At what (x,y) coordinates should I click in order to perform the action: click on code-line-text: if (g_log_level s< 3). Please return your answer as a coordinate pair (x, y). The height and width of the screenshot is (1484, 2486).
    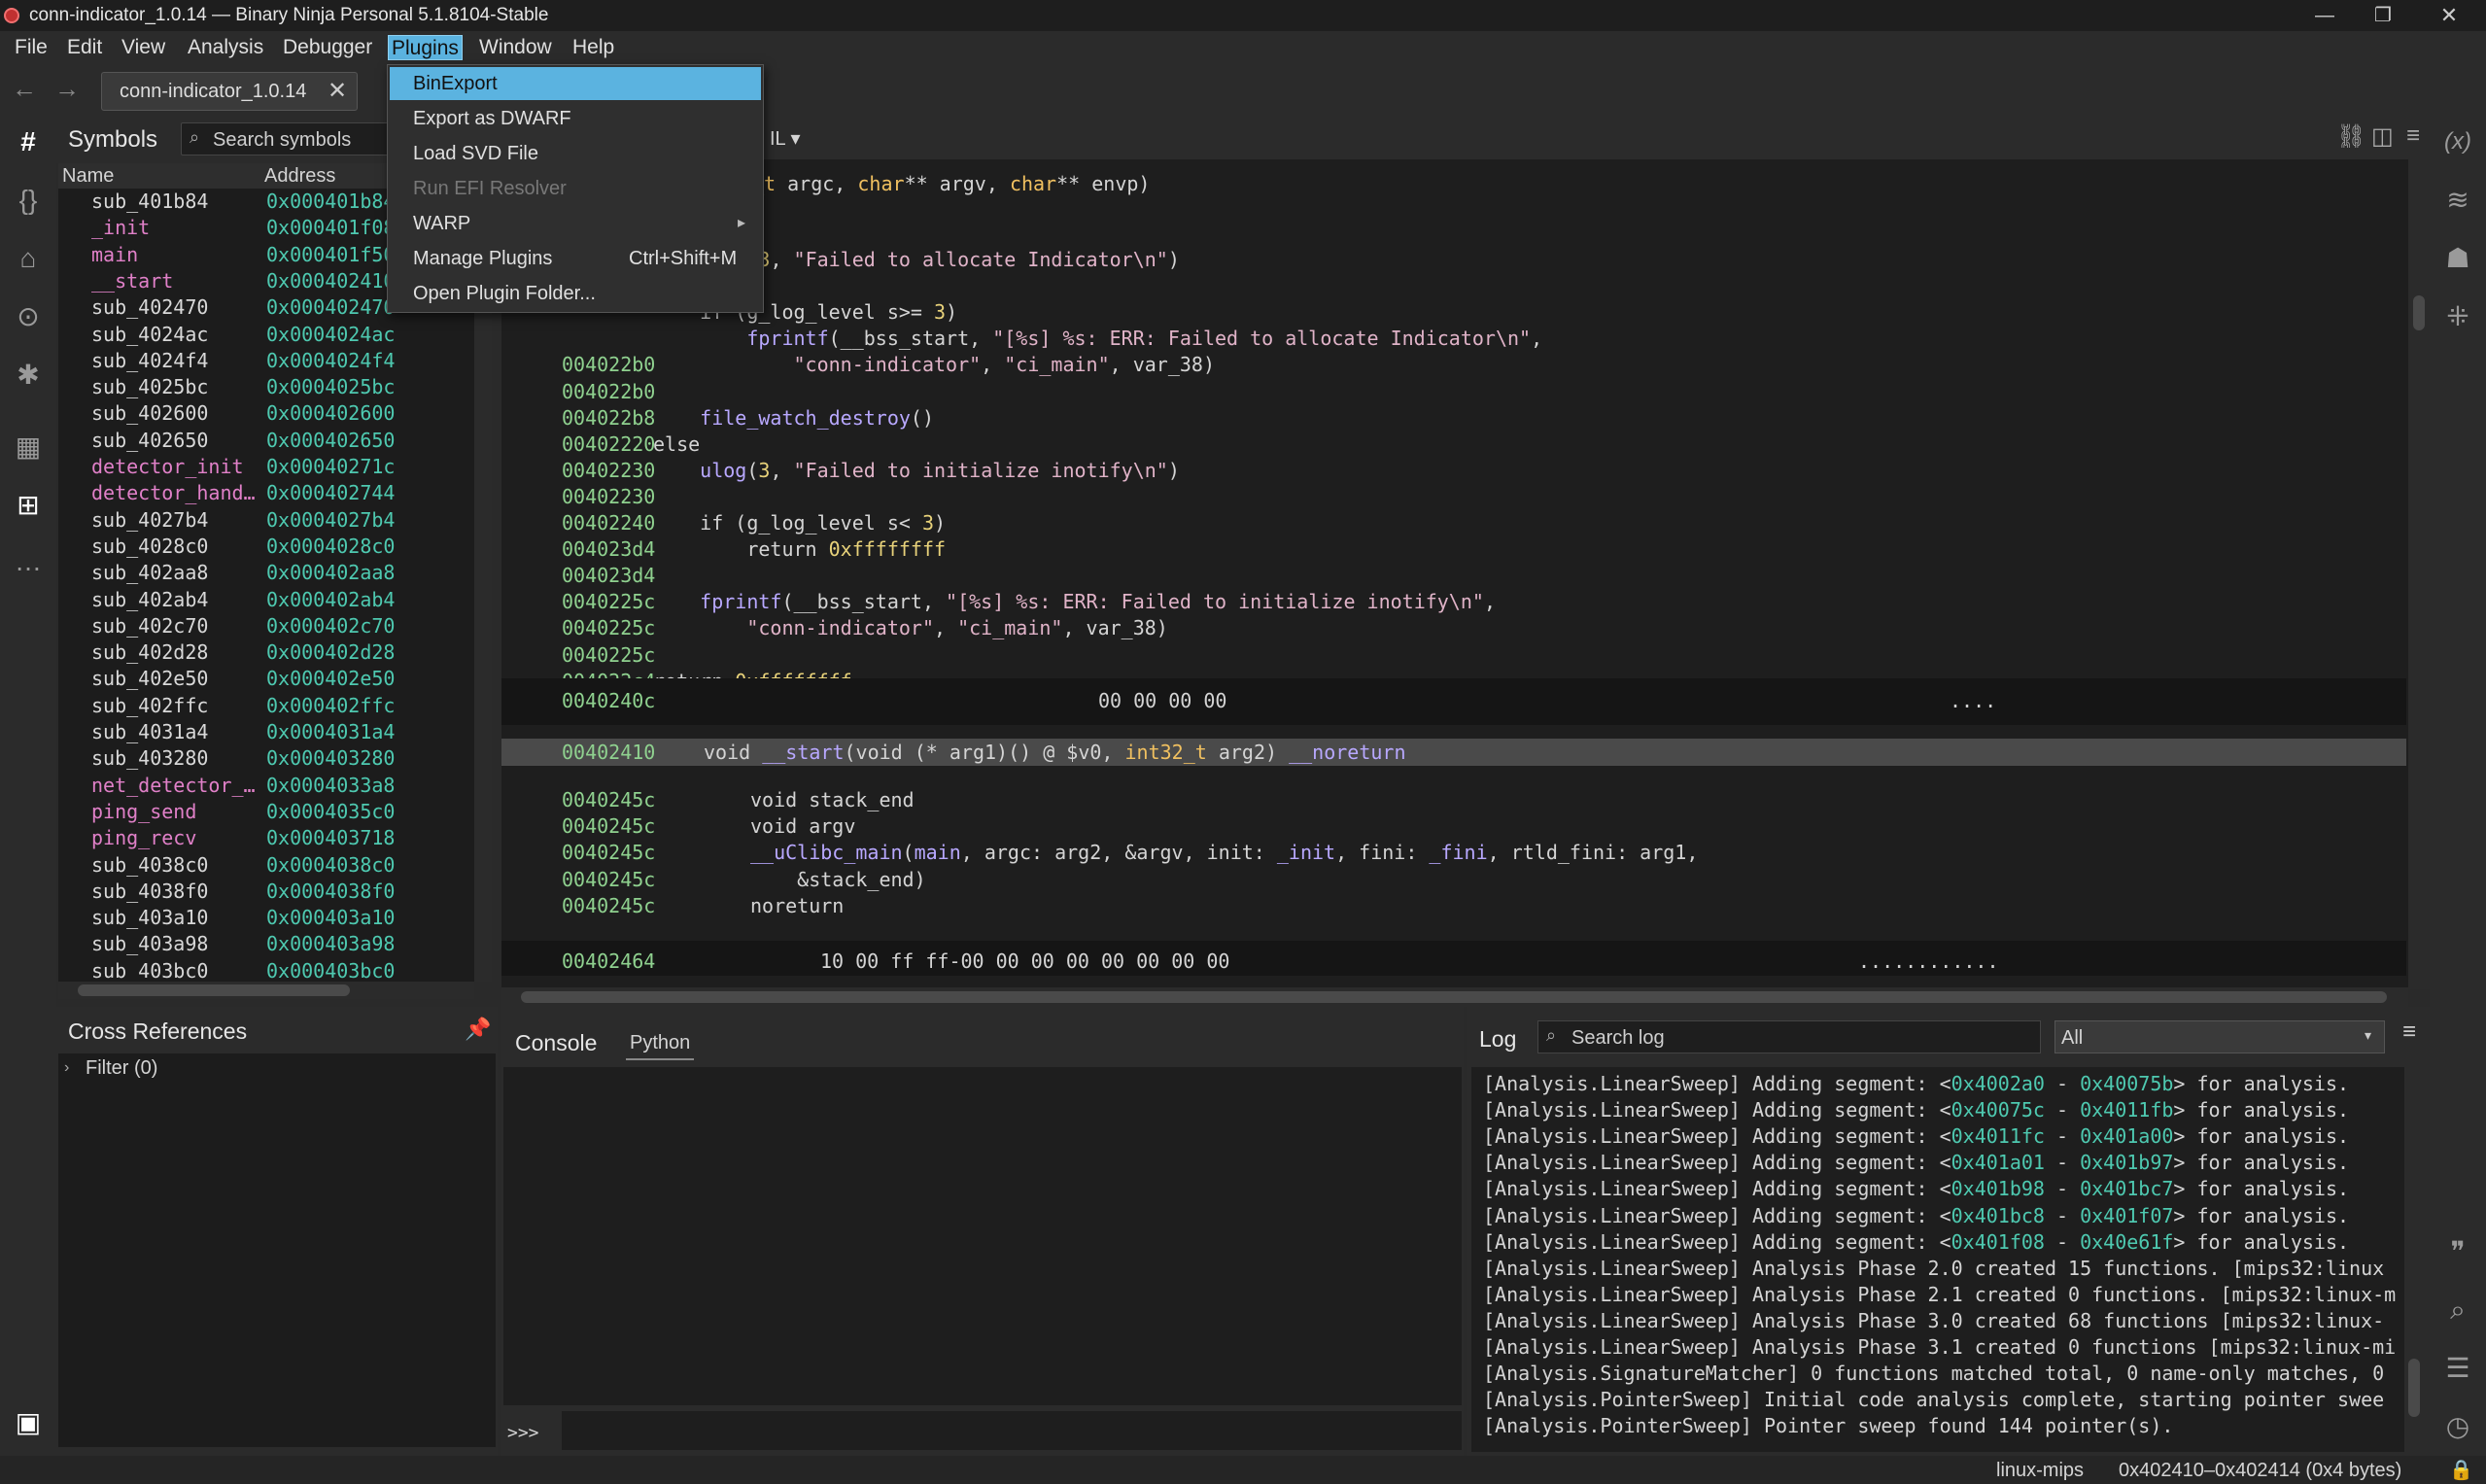
    Looking at the image, I should click on (800, 522).